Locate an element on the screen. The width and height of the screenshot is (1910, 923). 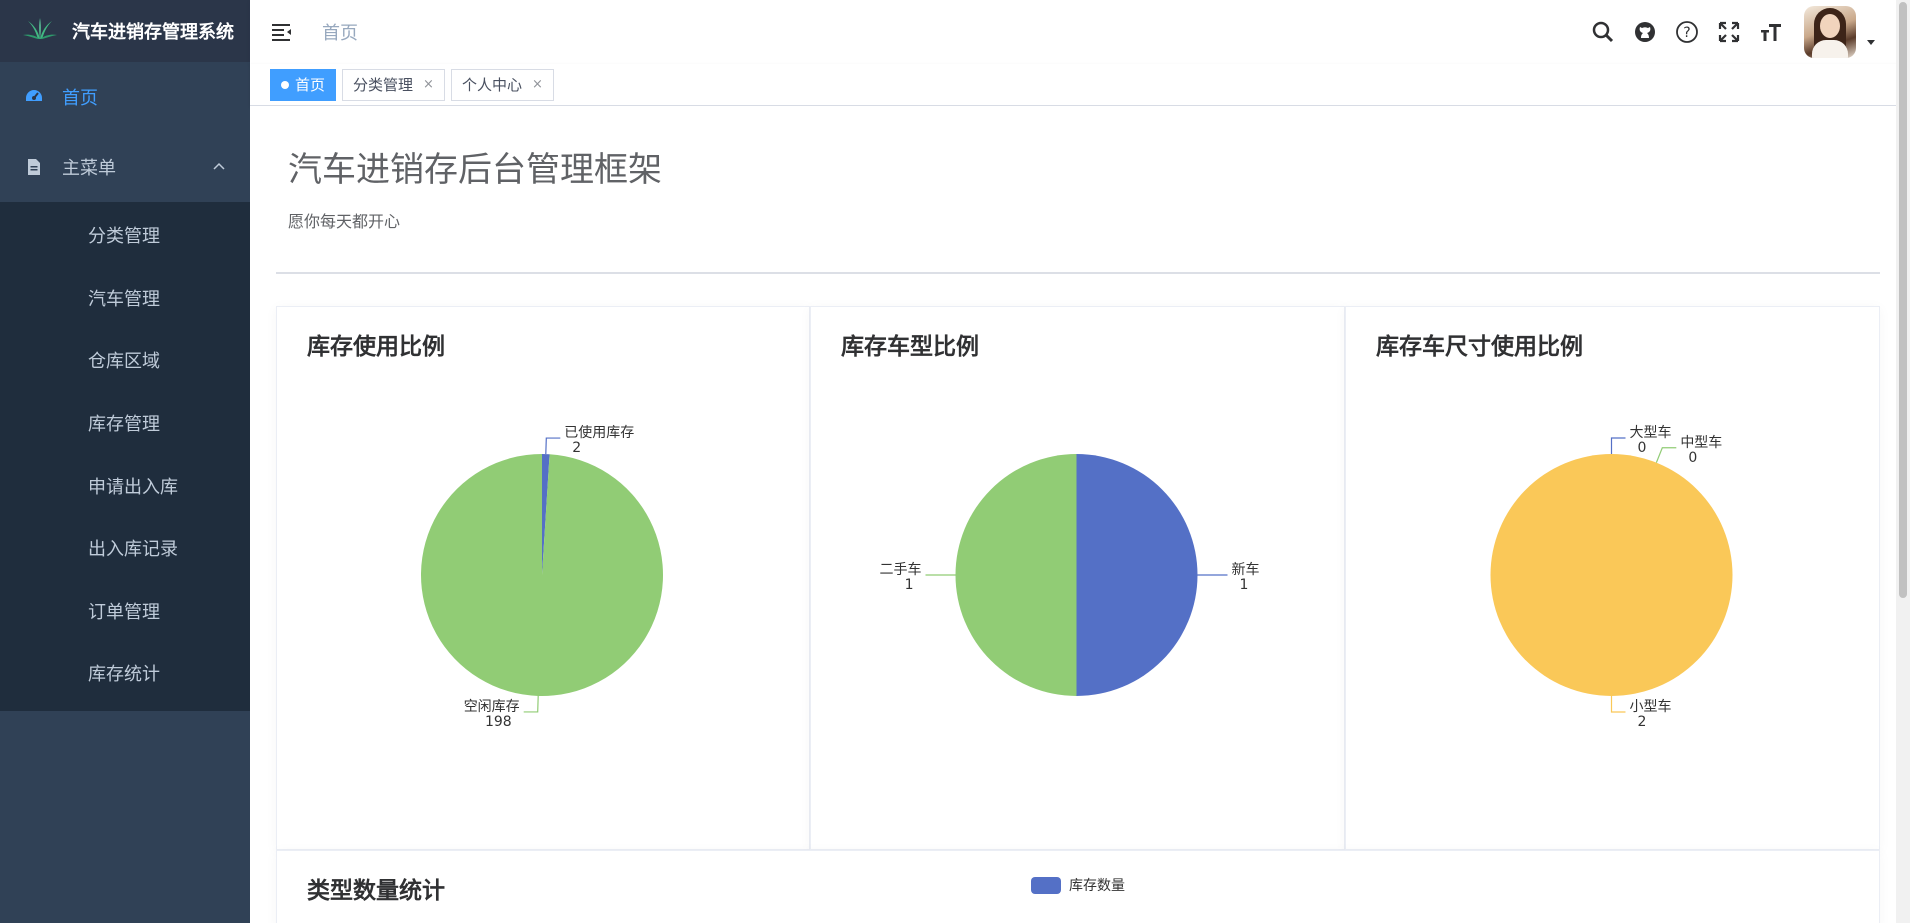
pie-chart: 新车1二手车1 is located at coordinates (1070, 575).